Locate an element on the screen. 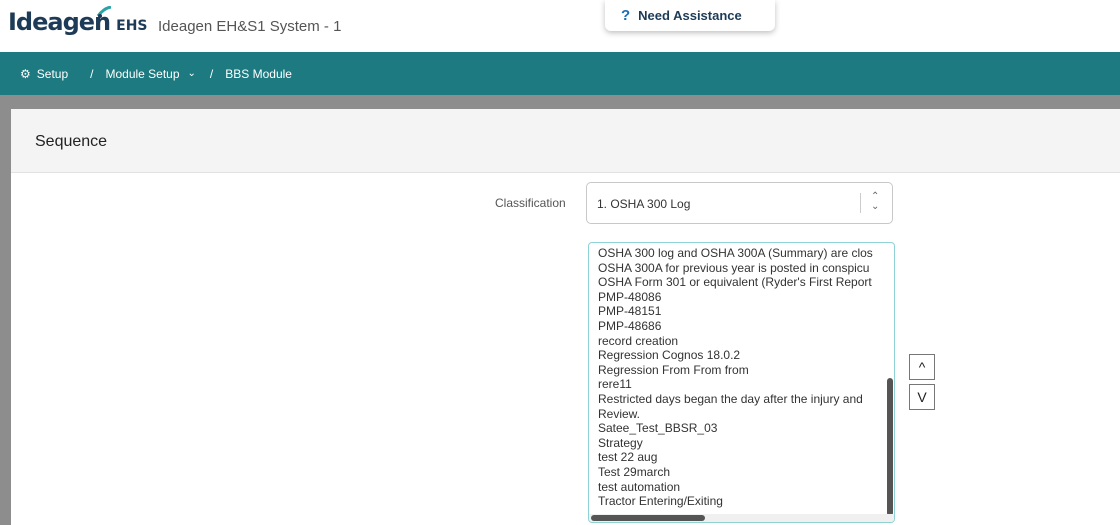 This screenshot has height=525, width=1120. move-up-button: ^ is located at coordinates (922, 367).